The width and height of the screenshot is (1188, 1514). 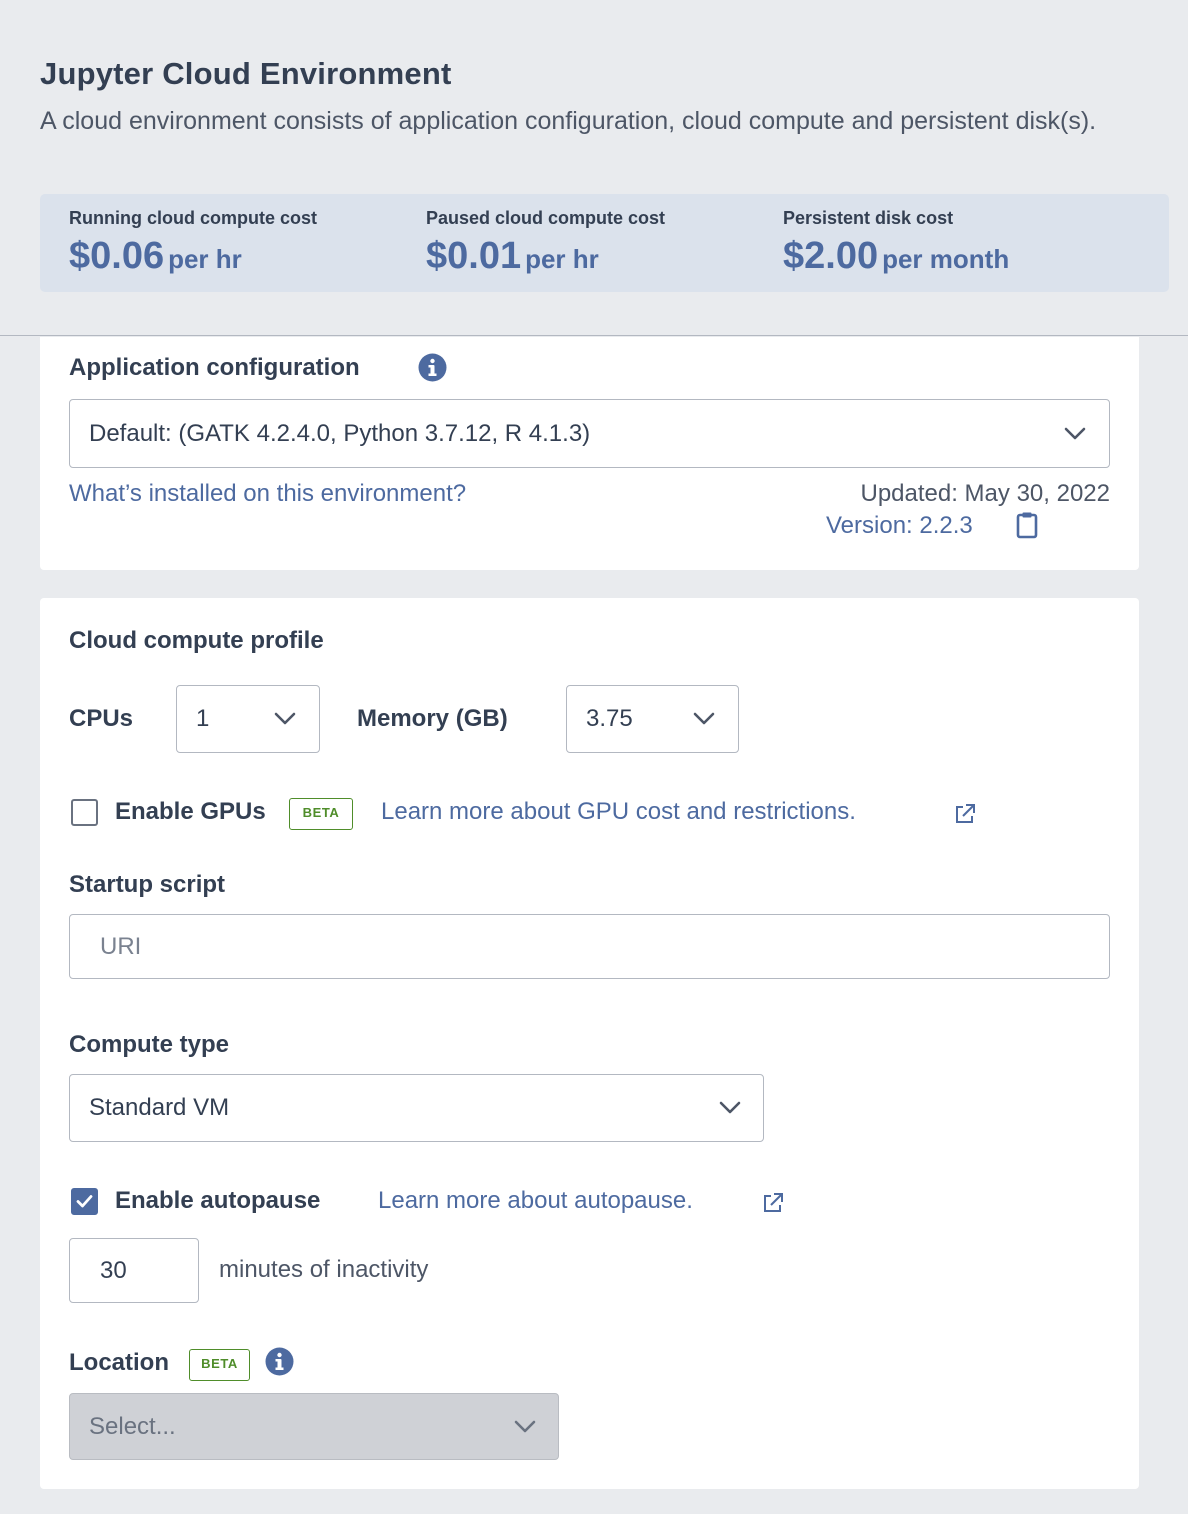 What do you see at coordinates (101, 718) in the screenshot?
I see `cpus-label: CPUs` at bounding box center [101, 718].